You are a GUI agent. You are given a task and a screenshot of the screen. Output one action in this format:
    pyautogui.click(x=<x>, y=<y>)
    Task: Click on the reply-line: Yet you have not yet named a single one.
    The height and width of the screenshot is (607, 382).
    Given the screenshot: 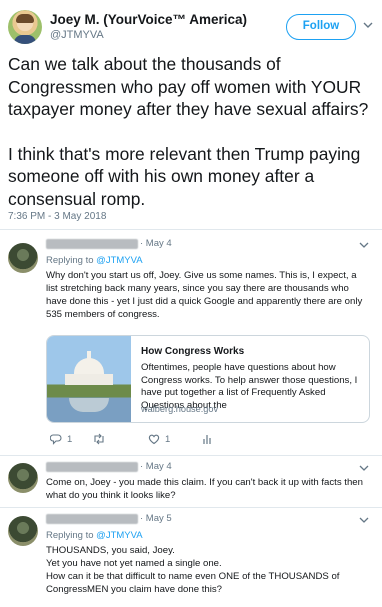 What is the action you would take?
    pyautogui.click(x=134, y=563)
    